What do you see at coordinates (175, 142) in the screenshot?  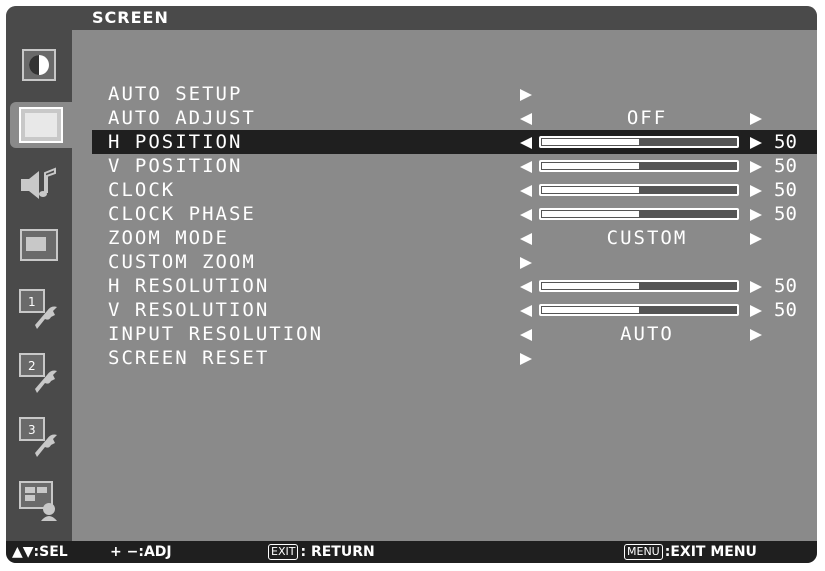 I see `menu-item-label: H POSITION` at bounding box center [175, 142].